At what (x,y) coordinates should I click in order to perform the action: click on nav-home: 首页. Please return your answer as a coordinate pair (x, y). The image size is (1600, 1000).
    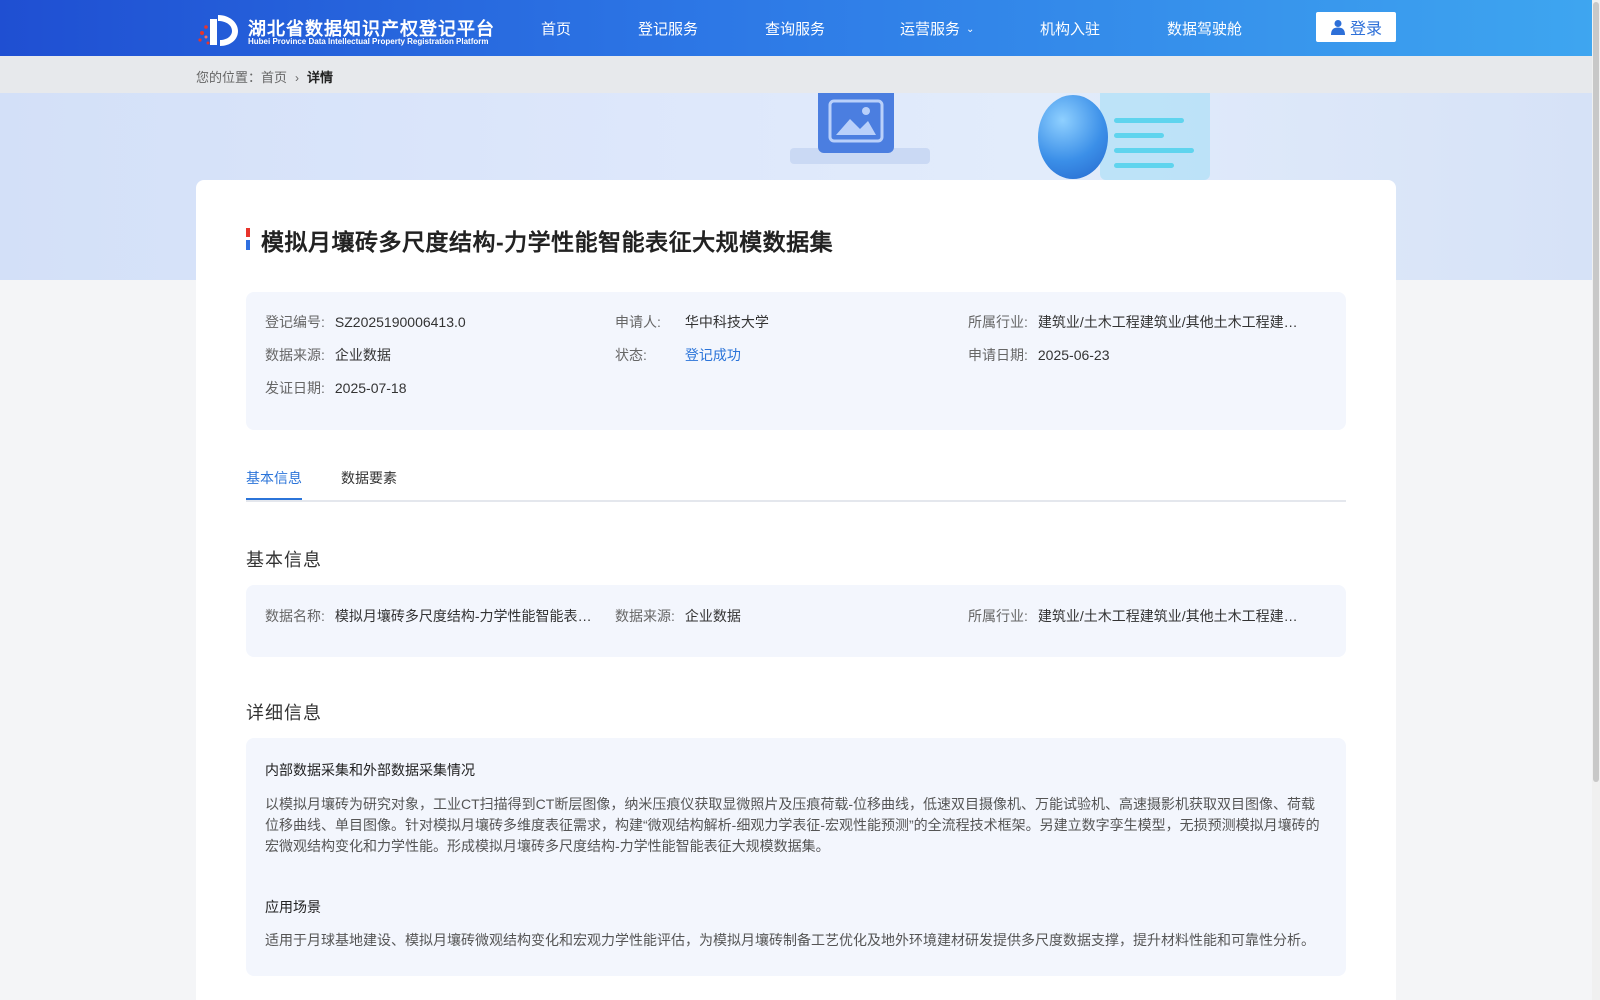
    Looking at the image, I should click on (556, 28).